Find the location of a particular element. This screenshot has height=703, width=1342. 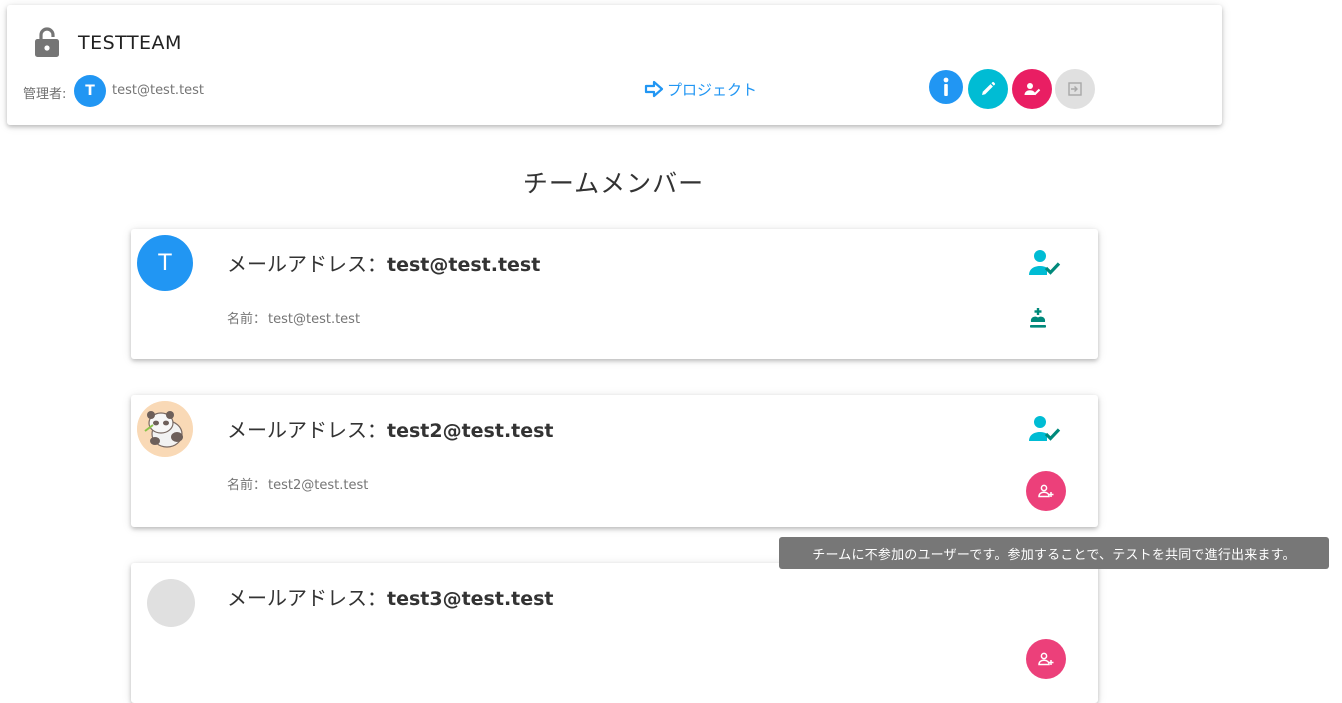

member-name-line: 名前： test2@test.test is located at coordinates (297, 483).